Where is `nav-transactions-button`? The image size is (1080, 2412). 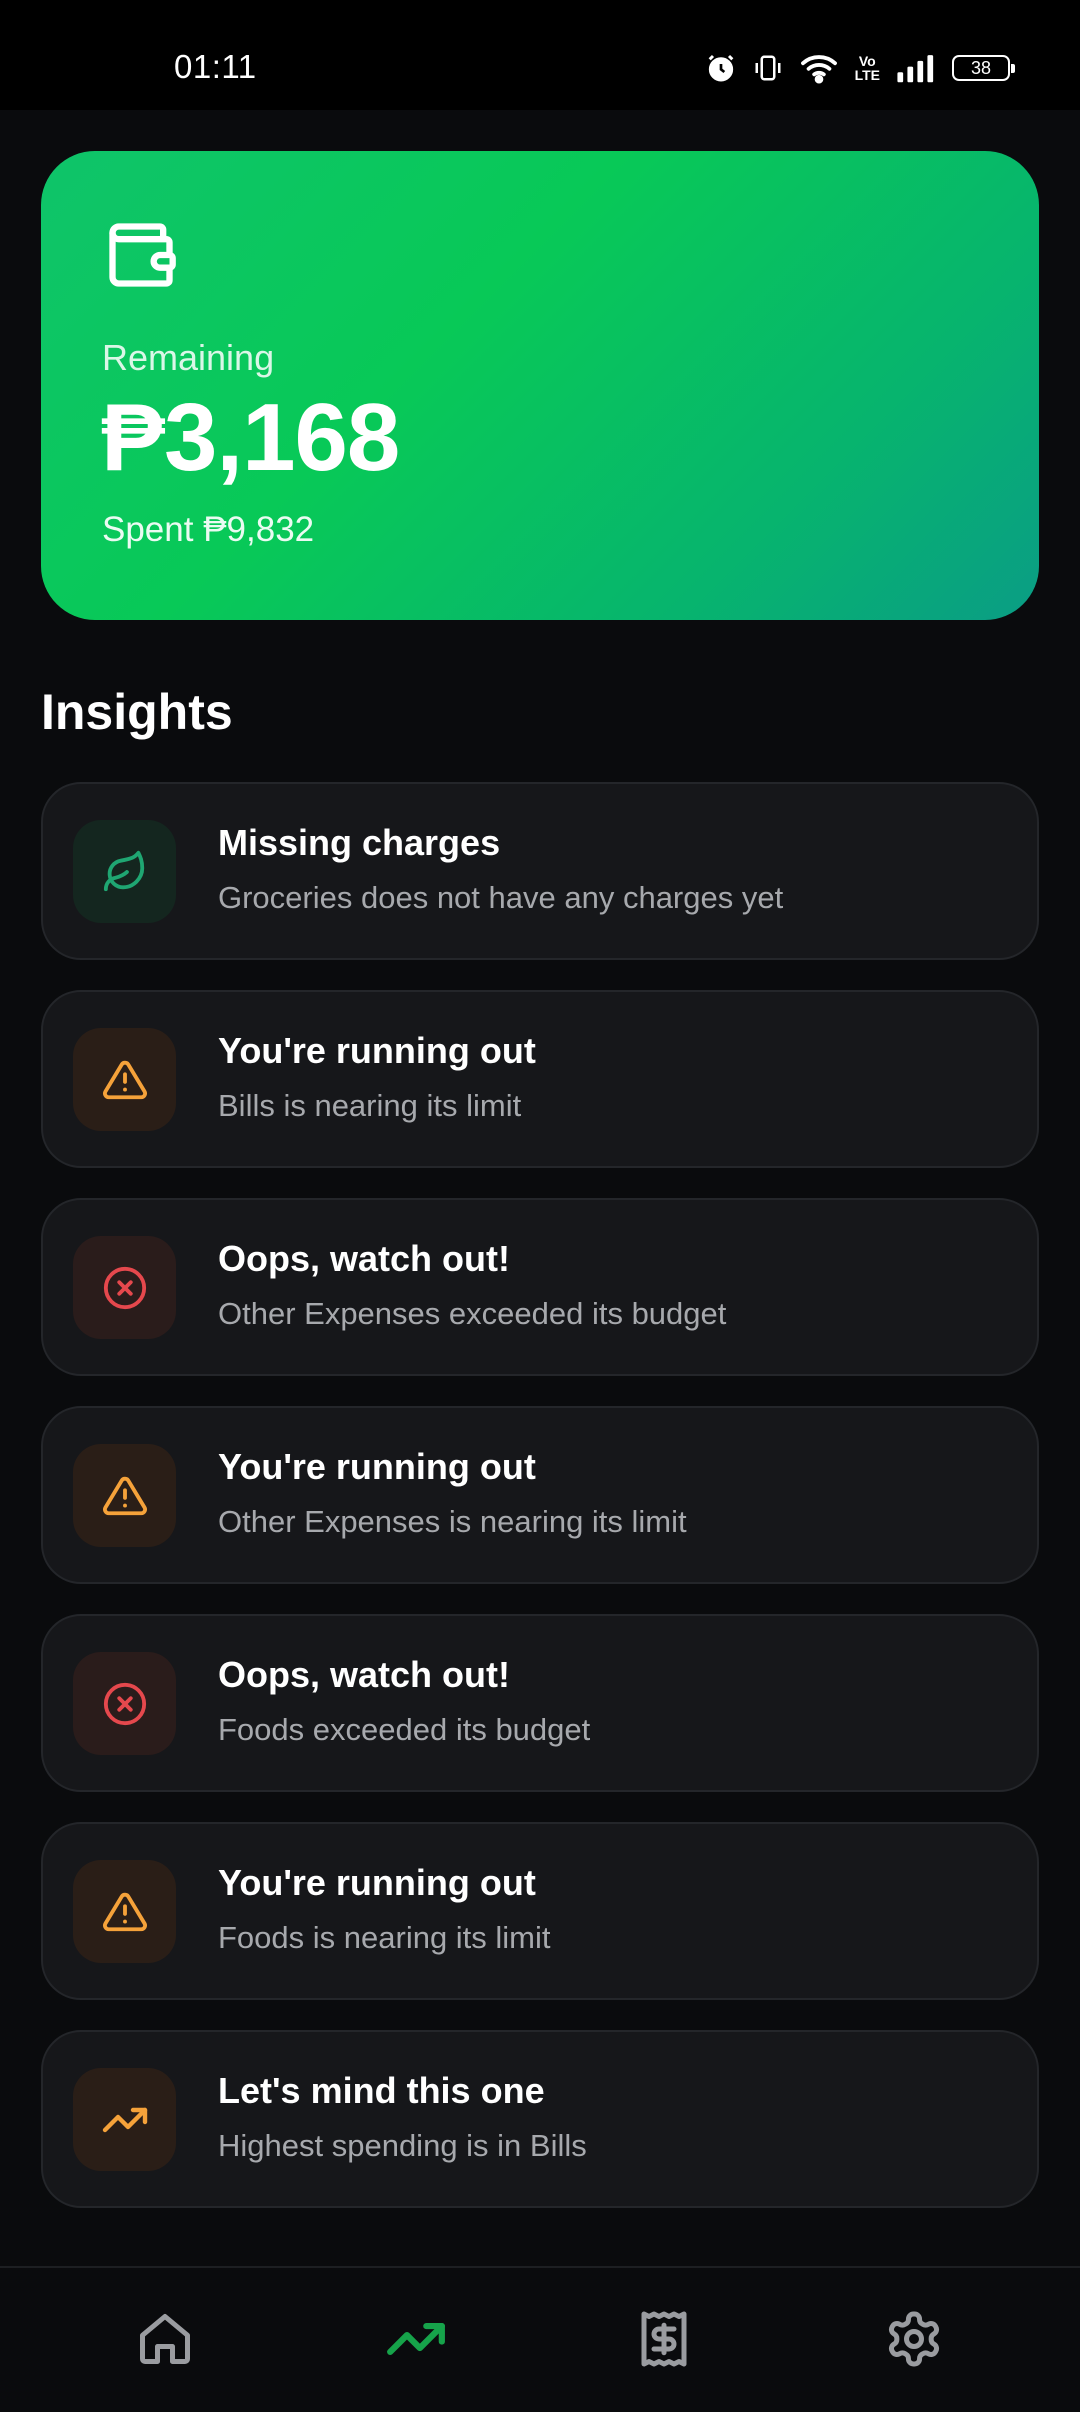
nav-transactions-button is located at coordinates (664, 2341).